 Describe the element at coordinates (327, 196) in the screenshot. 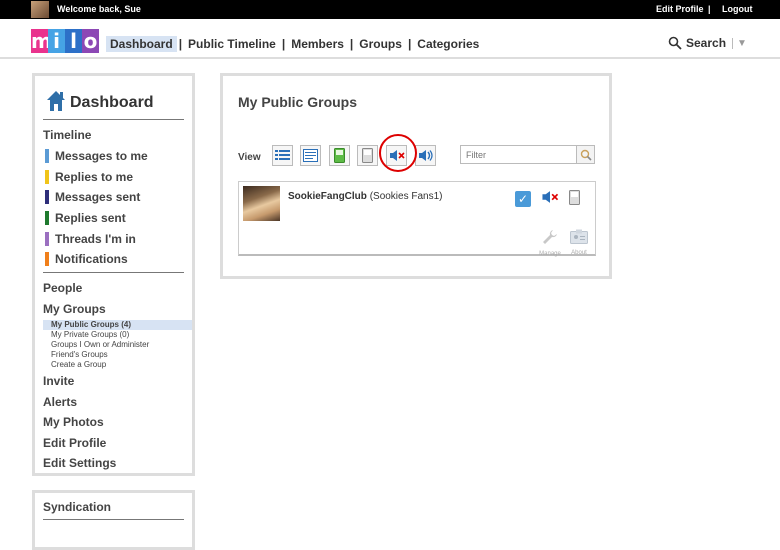

I see `group-name: SookieFangClub` at that location.